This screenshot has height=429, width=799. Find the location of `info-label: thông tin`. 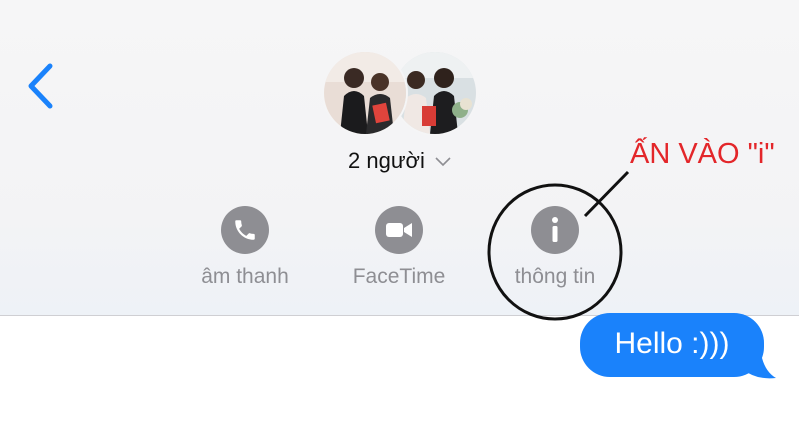

info-label: thông tin is located at coordinates (555, 276).